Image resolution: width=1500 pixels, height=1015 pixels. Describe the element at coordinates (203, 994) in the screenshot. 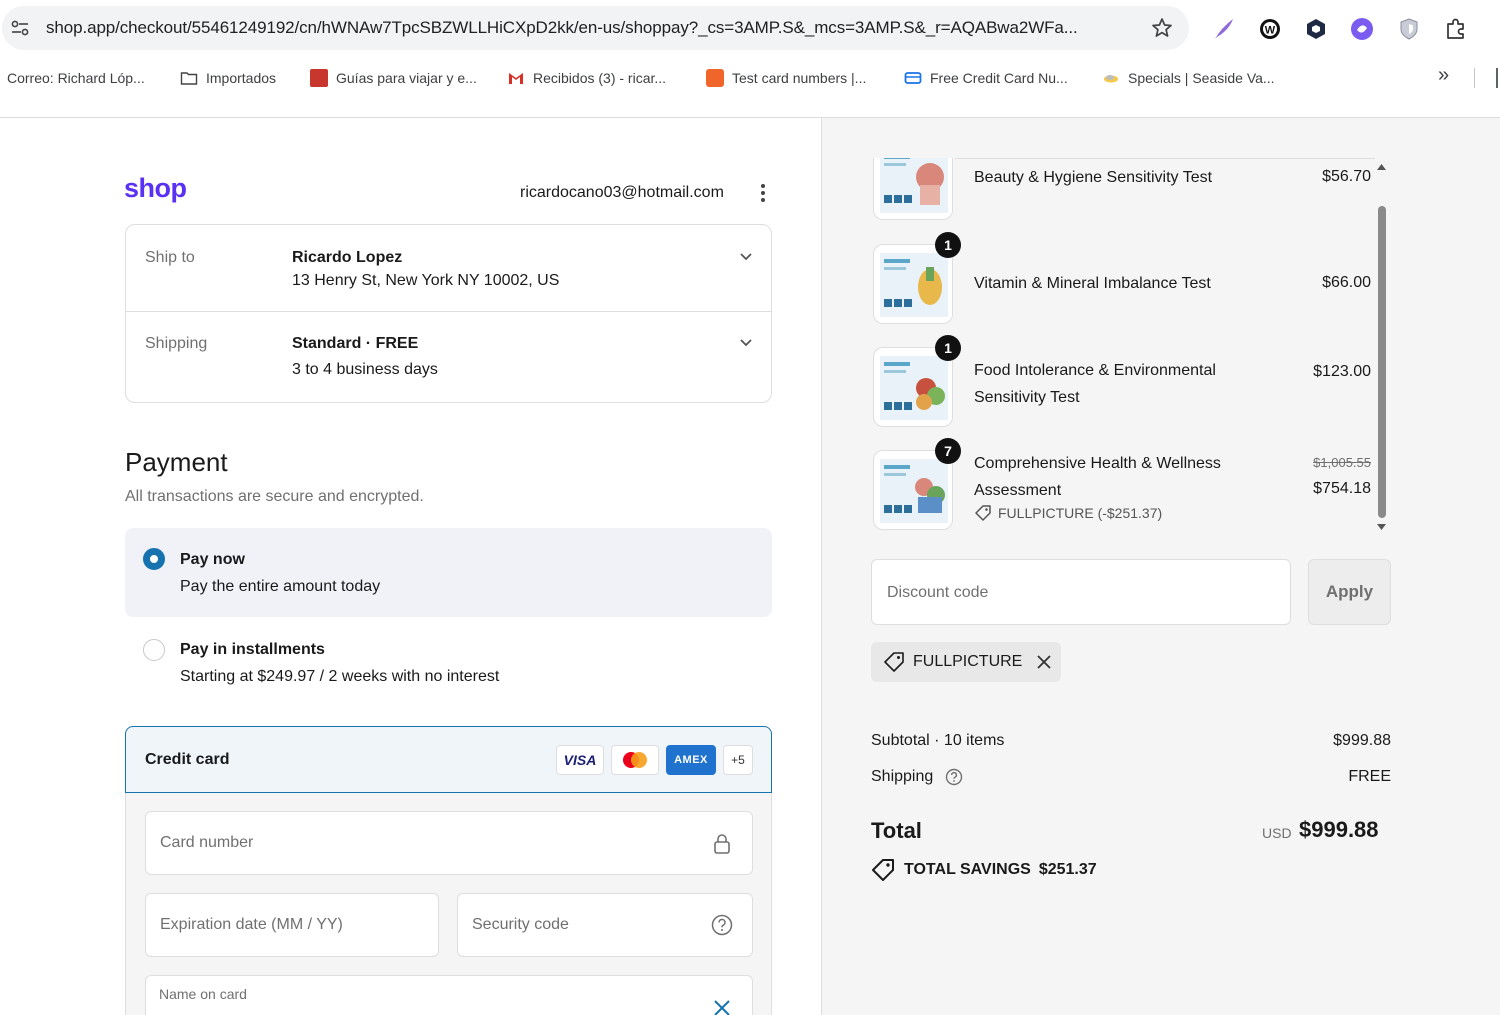

I see `name-on-card-label: Name on card` at that location.